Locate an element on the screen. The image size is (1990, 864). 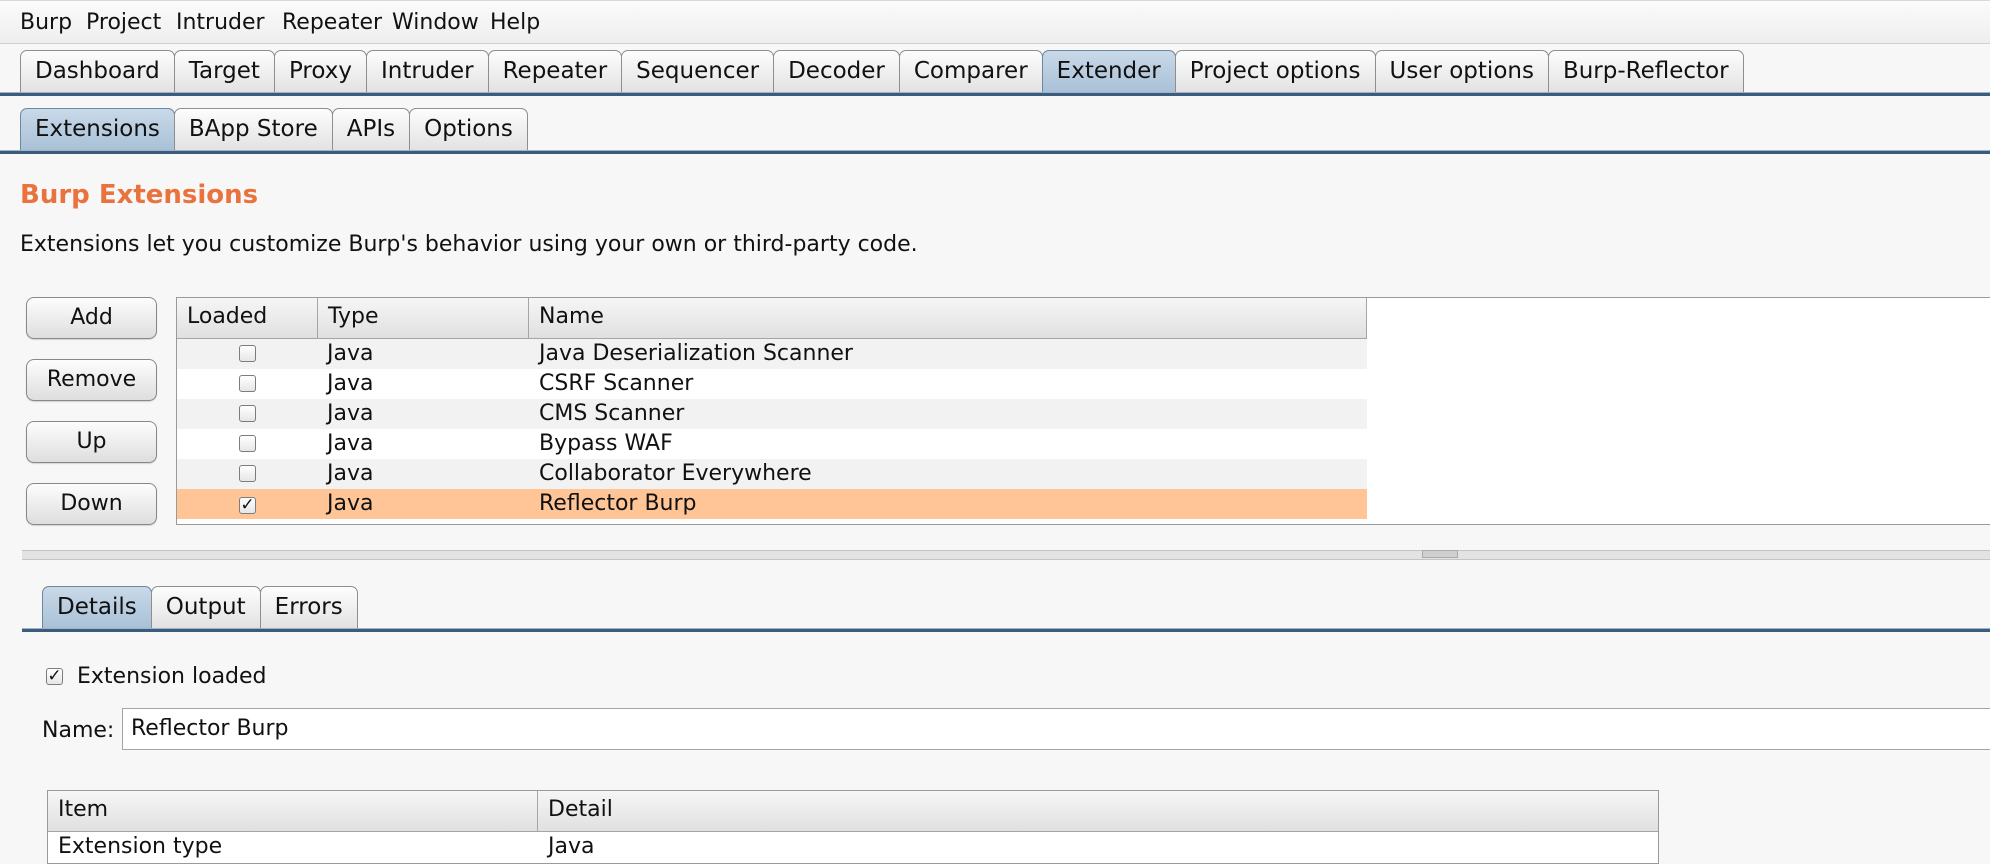
tab-sequencer: Sequencer is located at coordinates (698, 71).